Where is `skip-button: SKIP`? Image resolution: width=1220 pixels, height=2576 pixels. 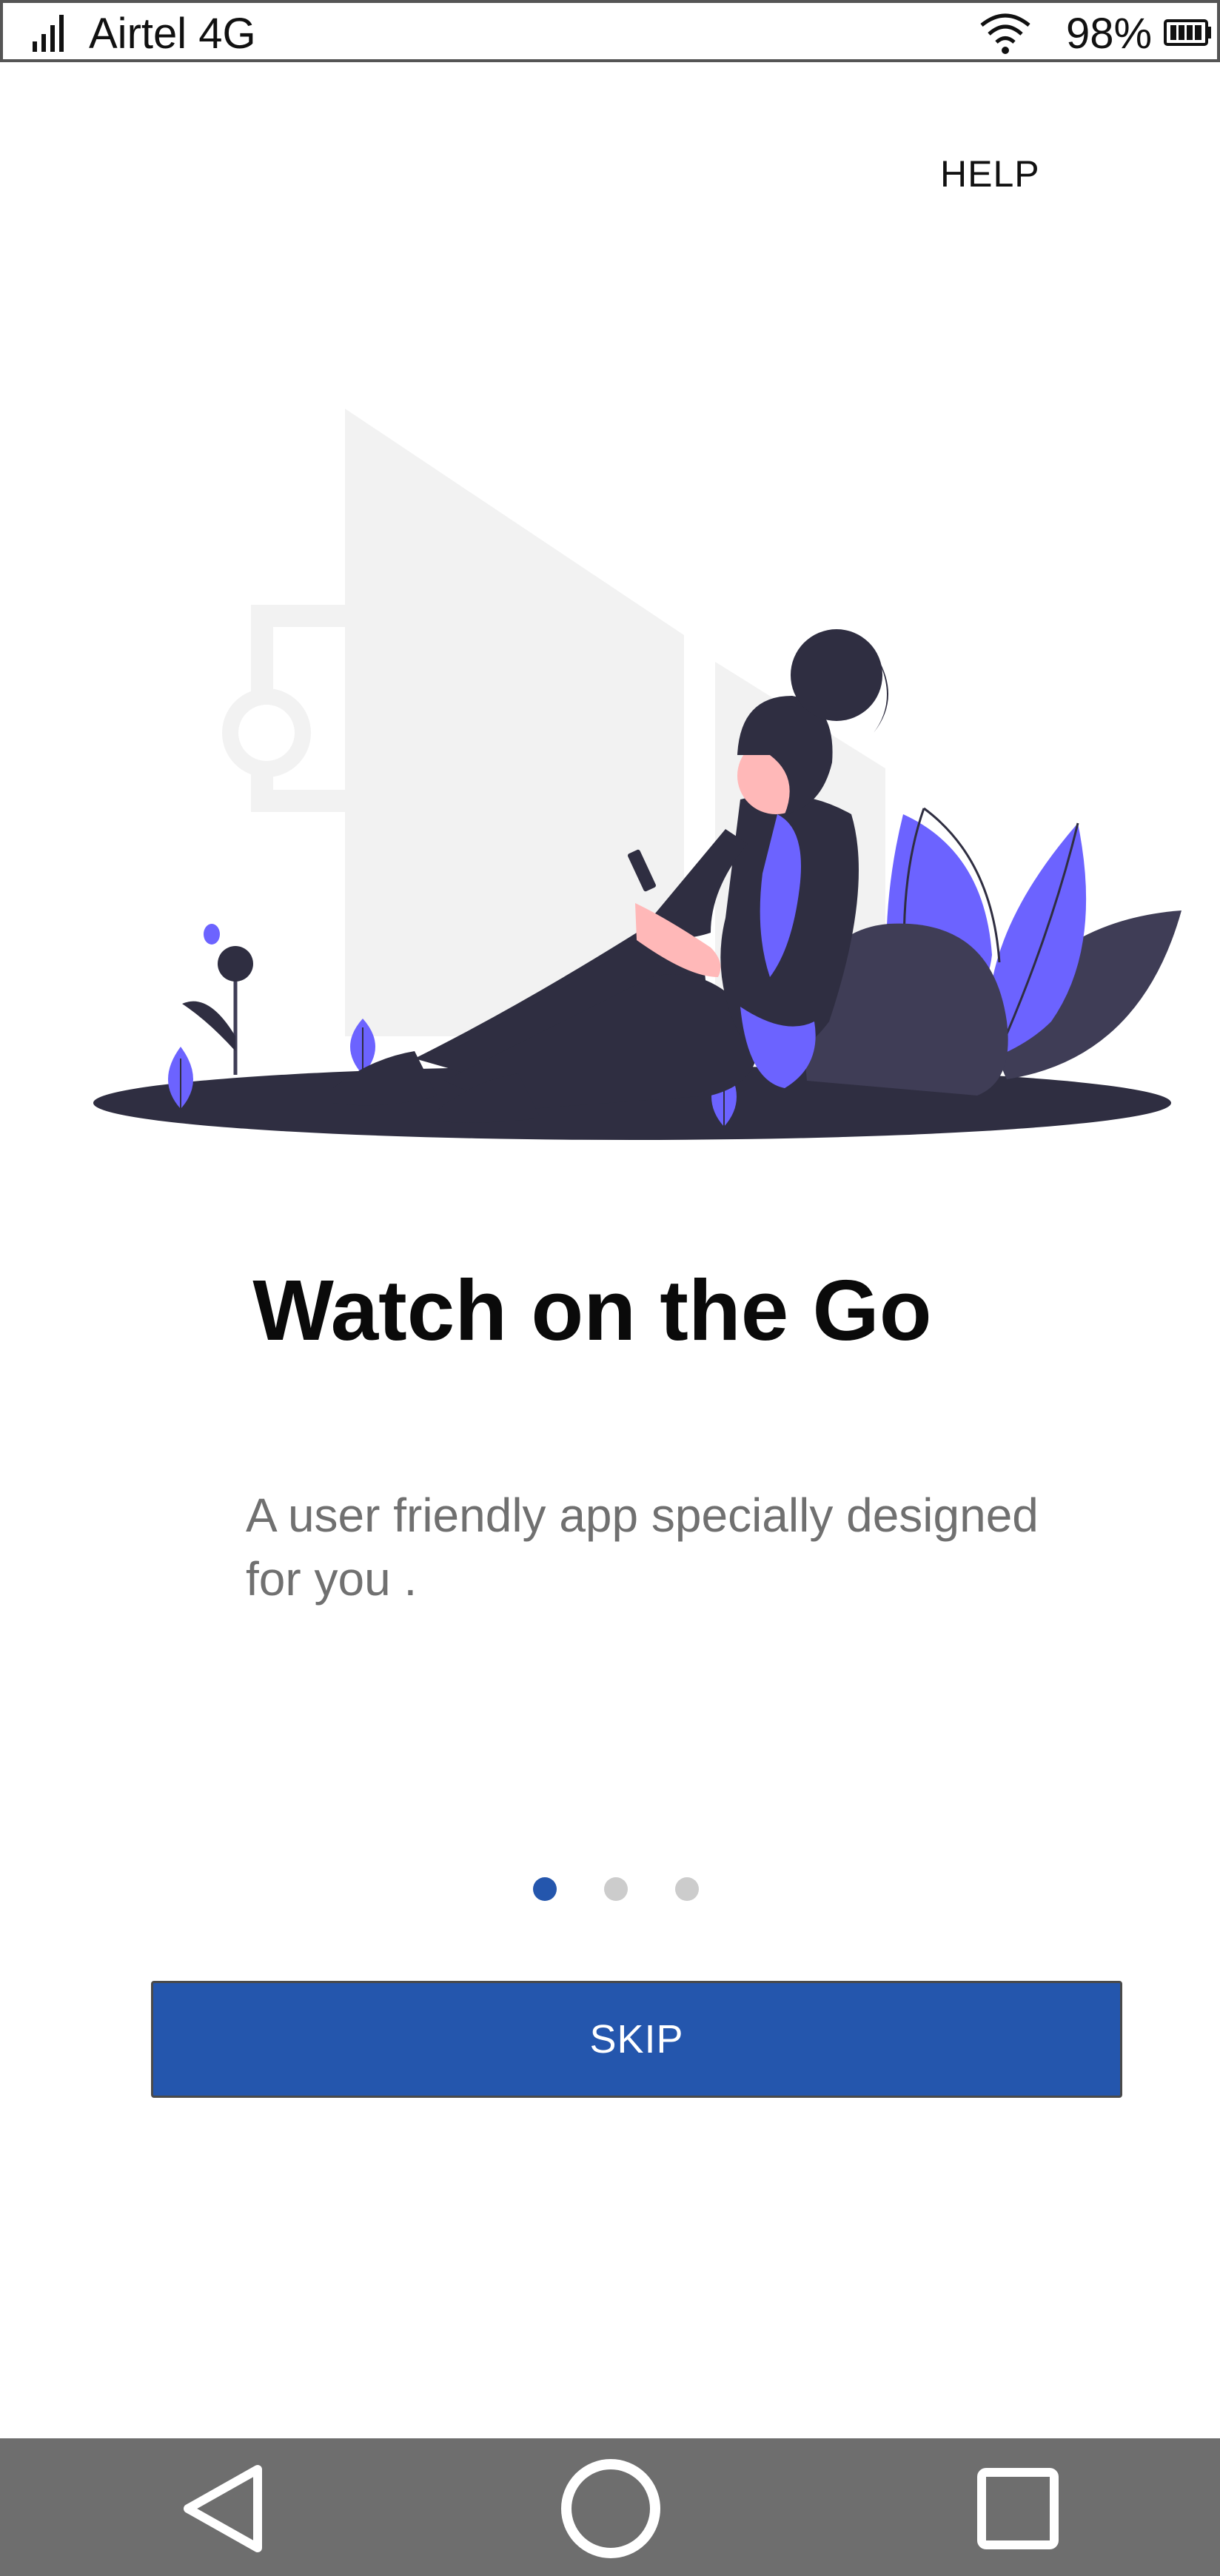
skip-button: SKIP is located at coordinates (637, 2039).